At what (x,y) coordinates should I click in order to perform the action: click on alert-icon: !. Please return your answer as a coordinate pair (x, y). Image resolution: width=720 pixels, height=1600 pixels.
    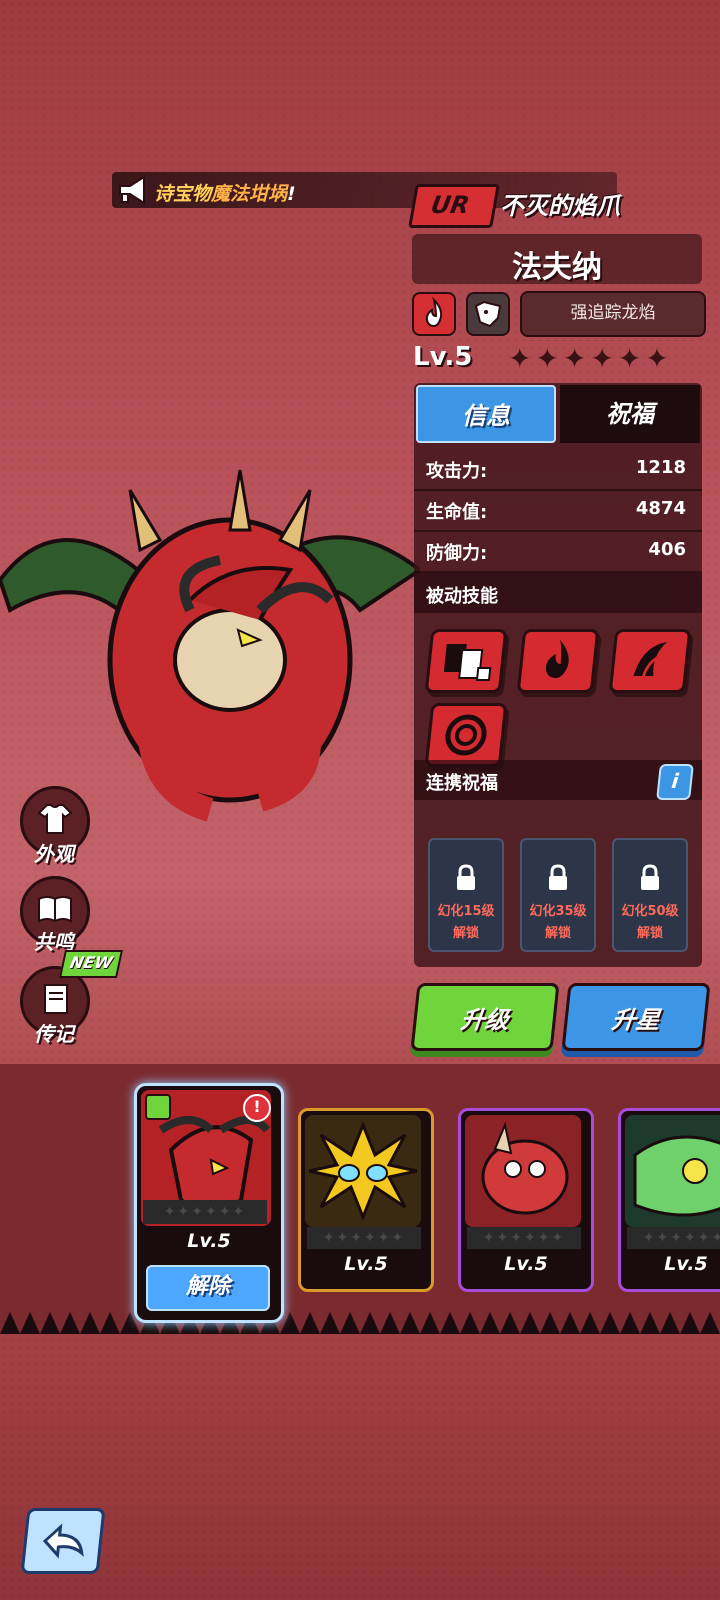
    Looking at the image, I should click on (257, 1108).